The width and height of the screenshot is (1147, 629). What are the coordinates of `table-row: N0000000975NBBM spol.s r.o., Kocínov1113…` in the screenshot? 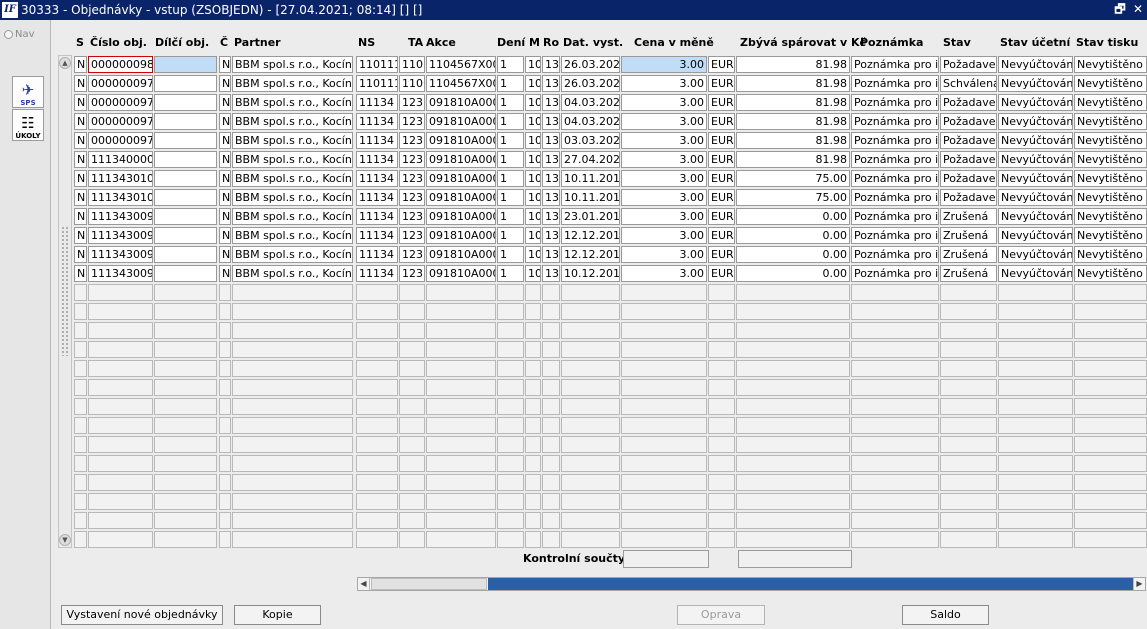 It's located at (610, 121).